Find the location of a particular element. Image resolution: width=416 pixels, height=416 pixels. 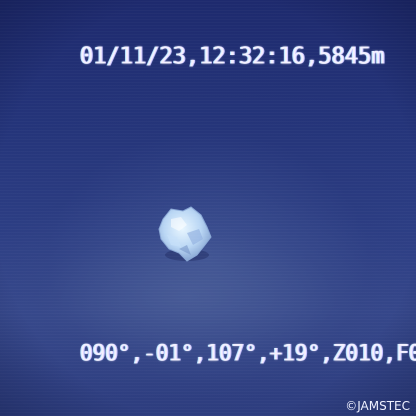

camera-telemetry-readout: 090°,-01°,107°,+19°,Z010,F05 is located at coordinates (248, 353).